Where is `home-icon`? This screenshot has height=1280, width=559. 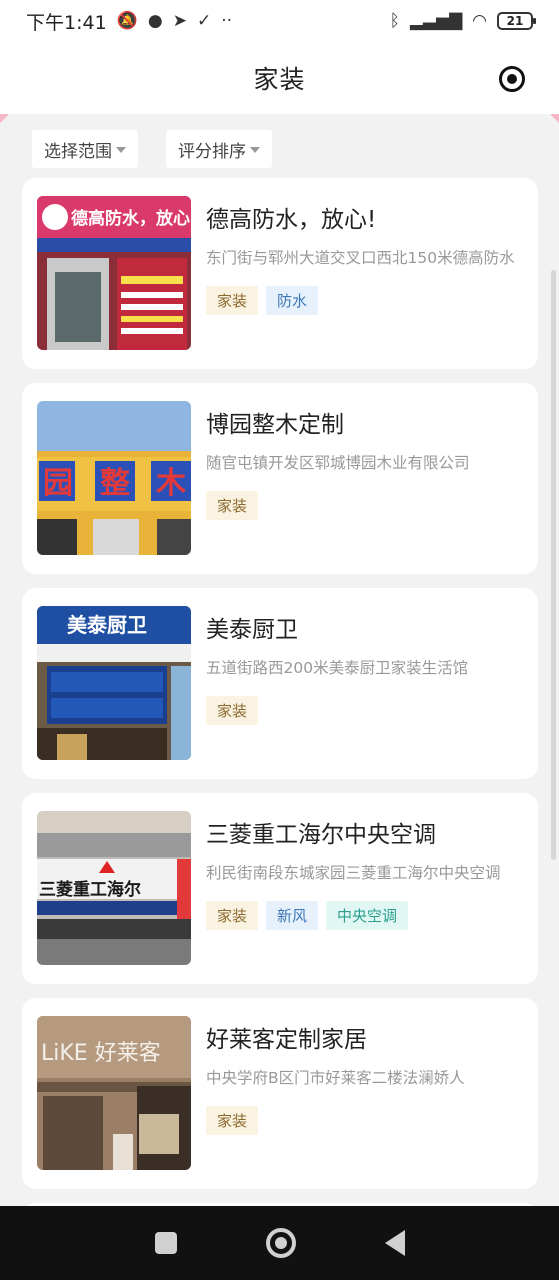 home-icon is located at coordinates (280, 1243).